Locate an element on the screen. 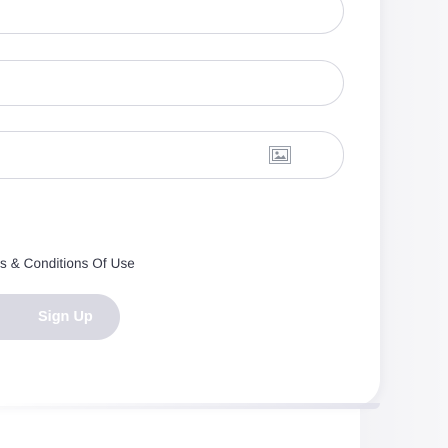 This screenshot has width=448, height=448. terms-conditions-text: s & Conditions Of Use is located at coordinates (67, 263).